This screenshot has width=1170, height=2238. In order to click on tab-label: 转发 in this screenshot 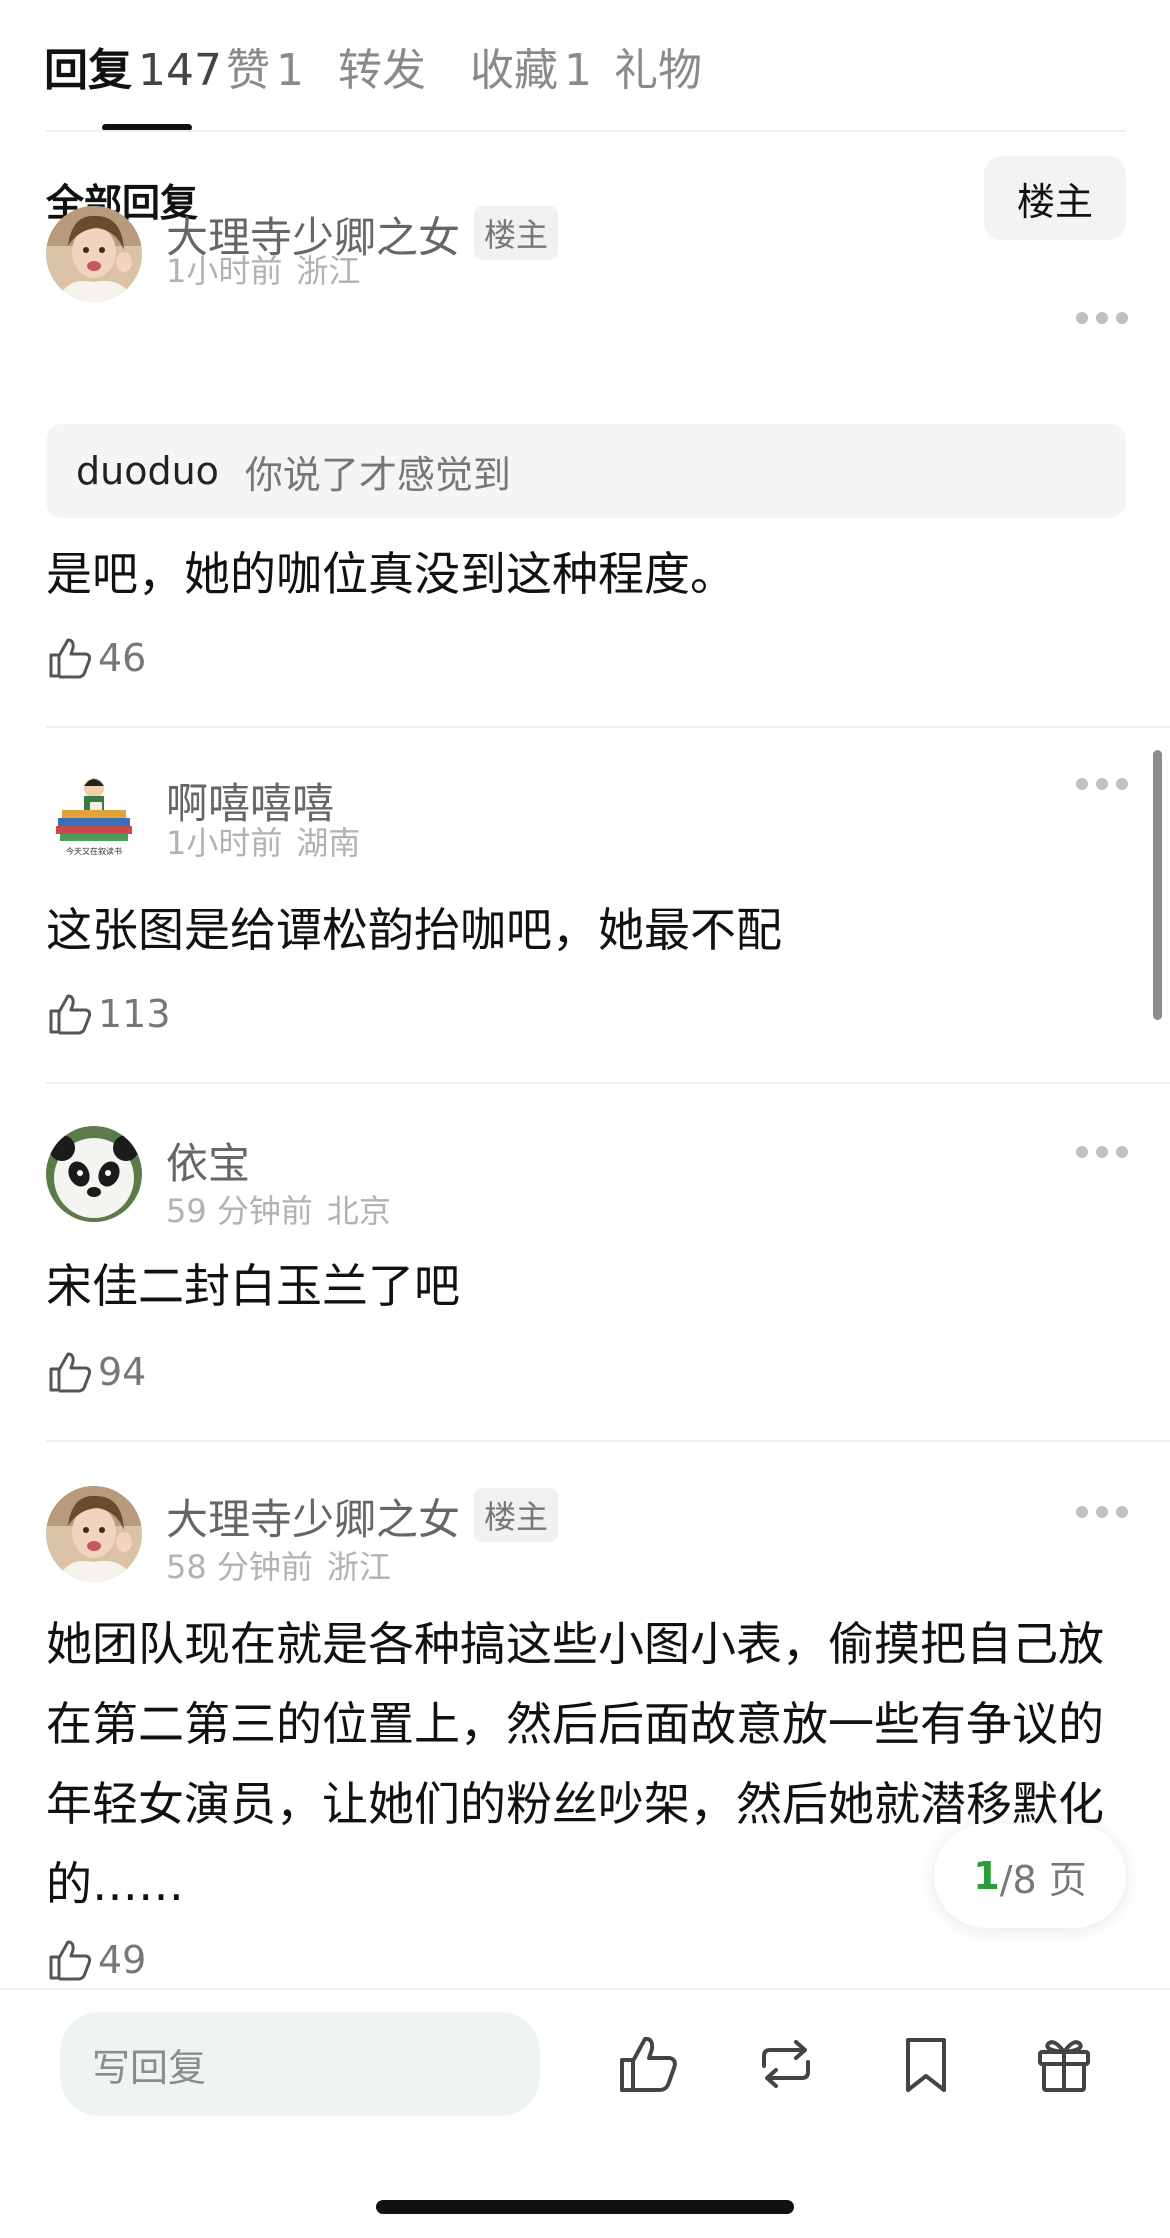, I will do `click(382, 70)`.